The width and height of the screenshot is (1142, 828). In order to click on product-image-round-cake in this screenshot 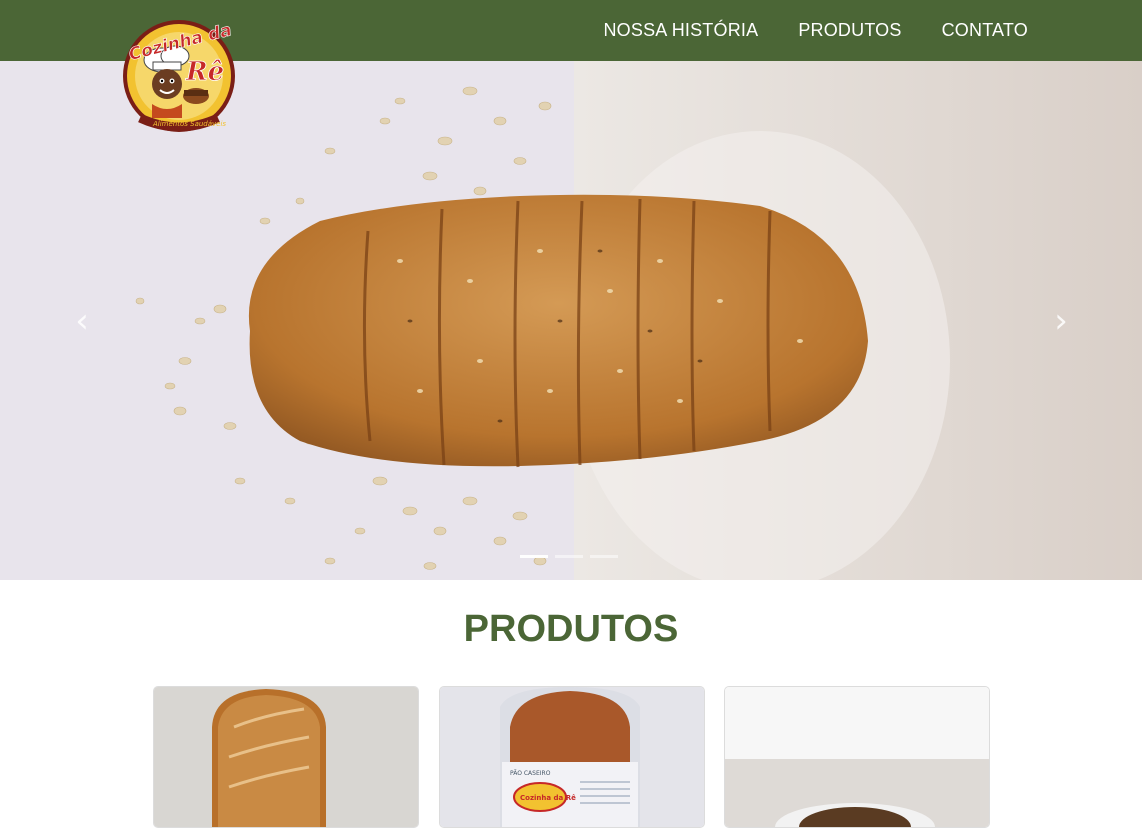, I will do `click(857, 757)`.